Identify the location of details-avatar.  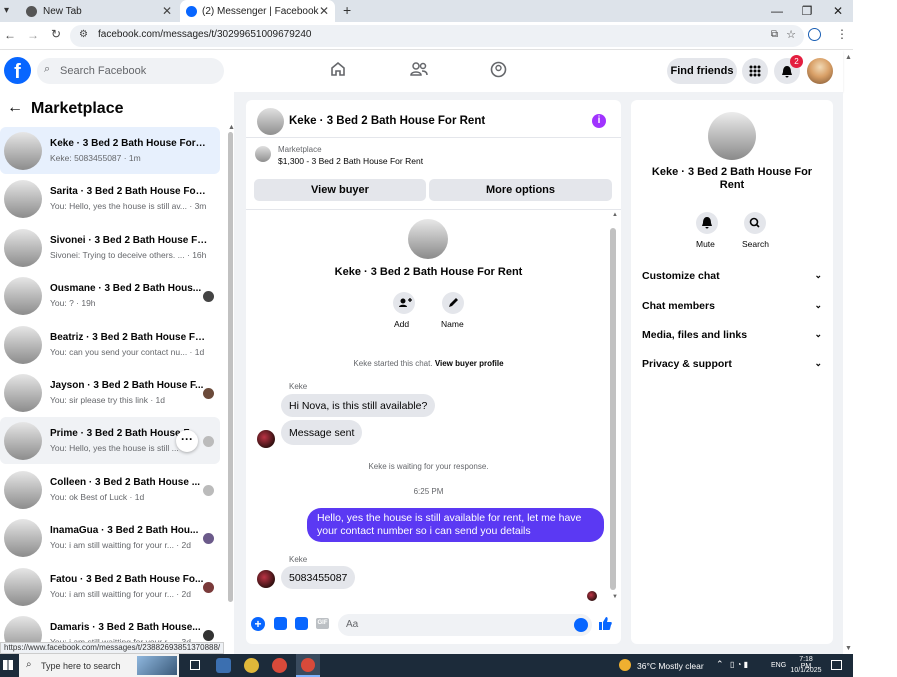
(732, 136).